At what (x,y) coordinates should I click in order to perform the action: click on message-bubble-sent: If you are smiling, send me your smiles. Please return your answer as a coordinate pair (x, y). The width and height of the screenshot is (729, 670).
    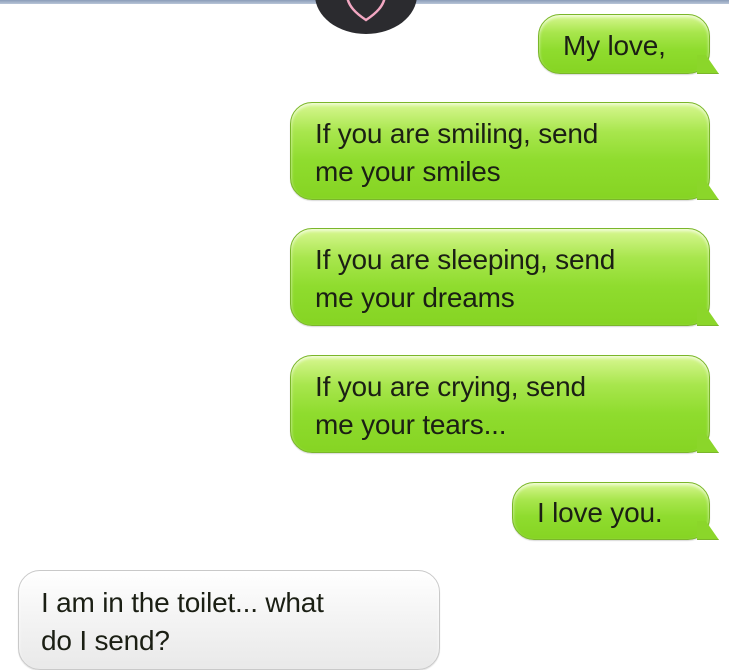
    Looking at the image, I should click on (500, 151).